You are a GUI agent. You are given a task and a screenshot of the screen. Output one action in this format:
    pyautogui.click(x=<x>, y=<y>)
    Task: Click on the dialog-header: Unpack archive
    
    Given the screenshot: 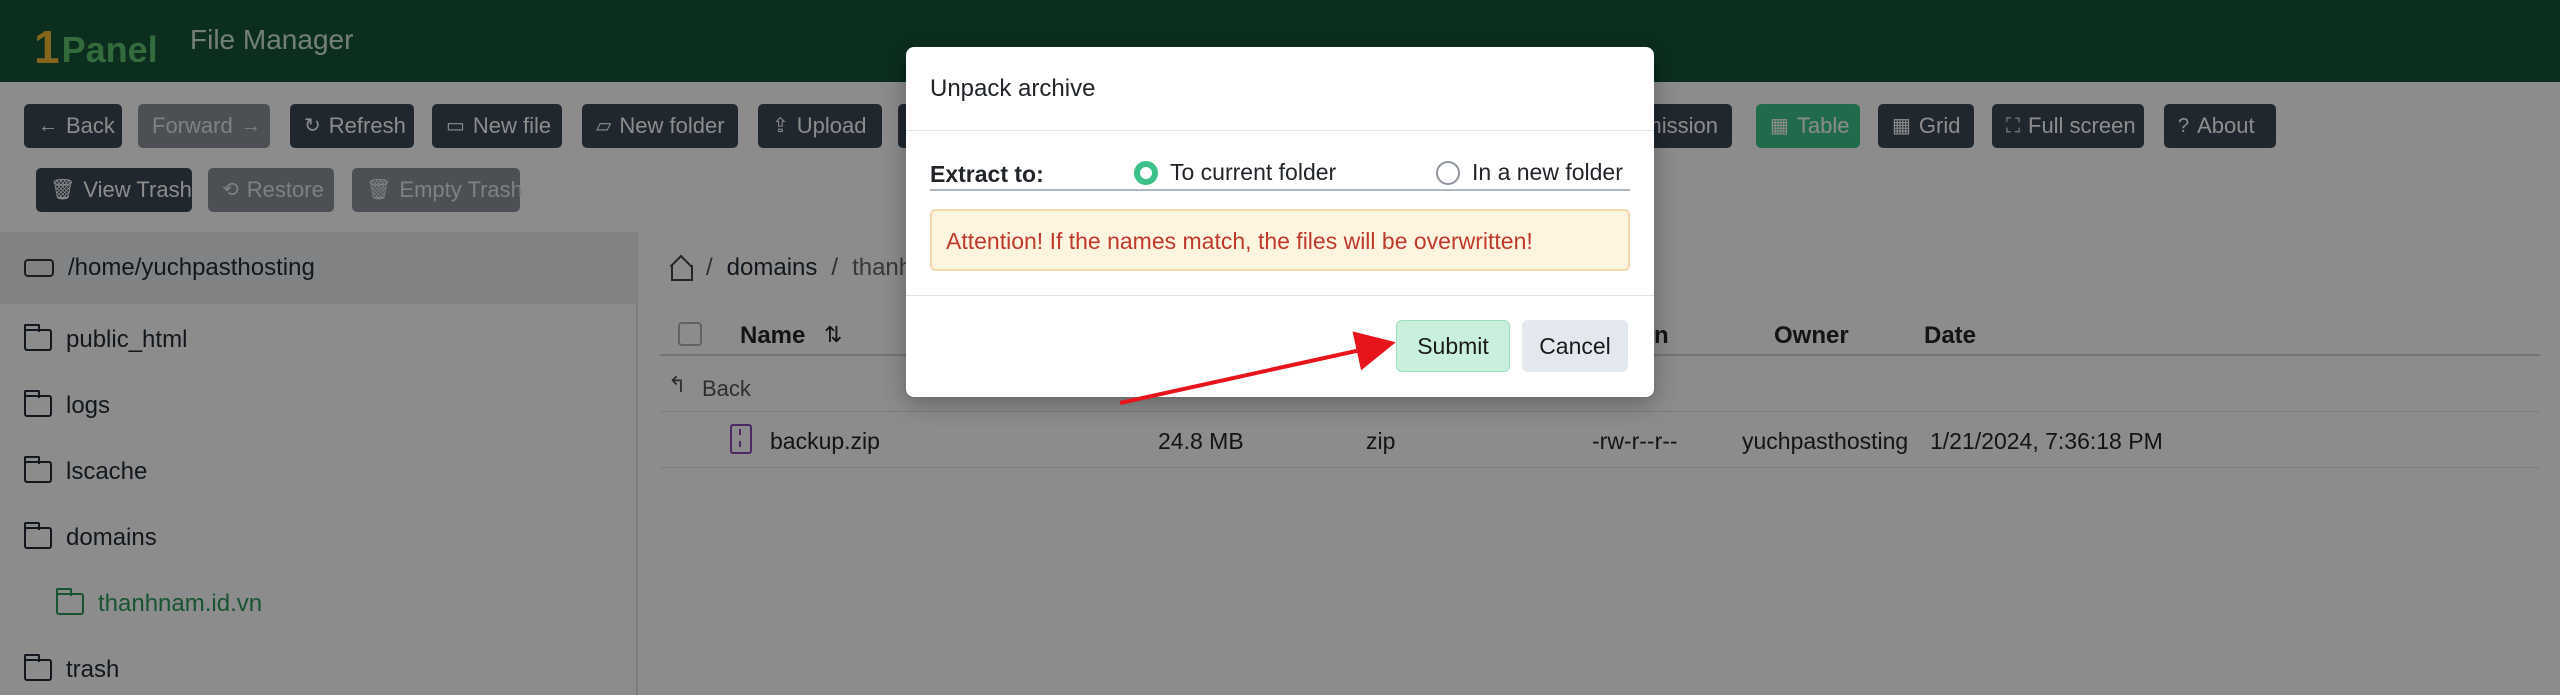 What is the action you would take?
    pyautogui.click(x=1280, y=89)
    